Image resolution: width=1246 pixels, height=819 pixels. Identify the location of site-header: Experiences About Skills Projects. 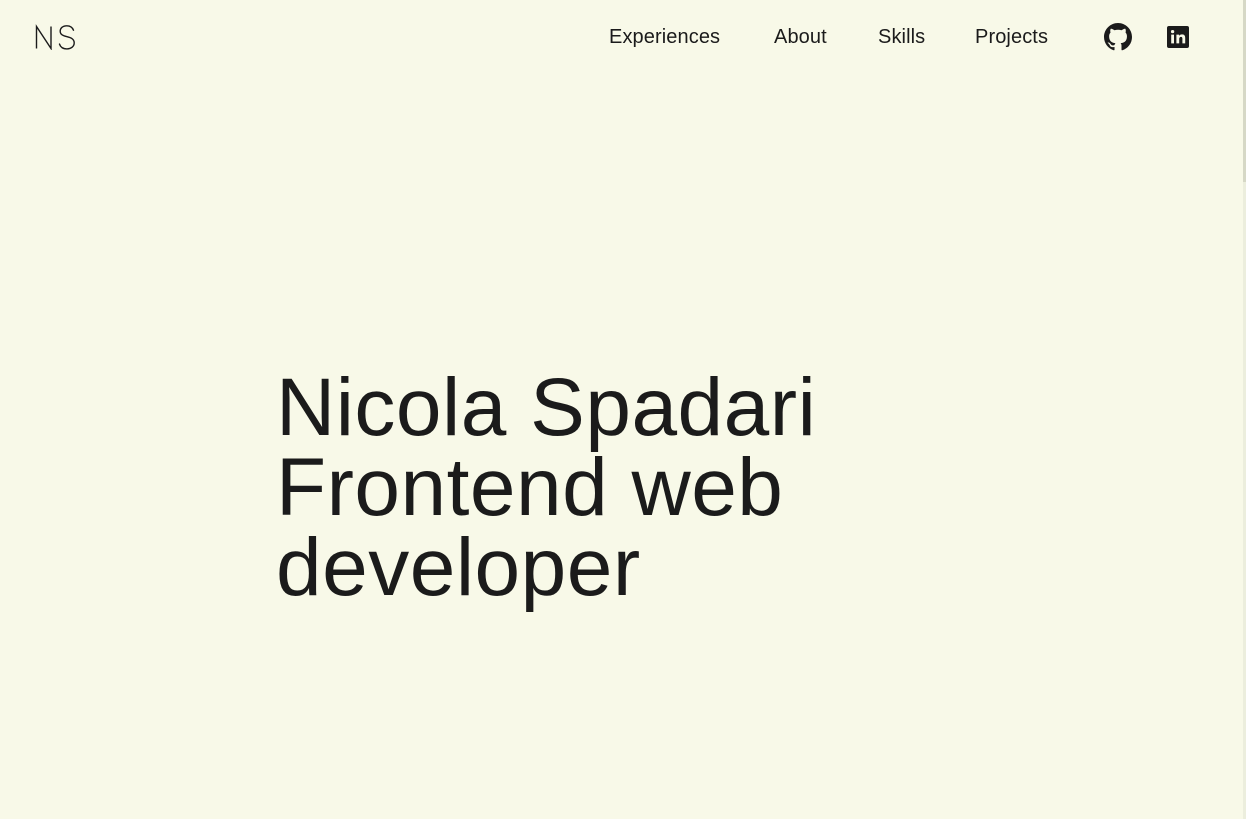
(623, 37).